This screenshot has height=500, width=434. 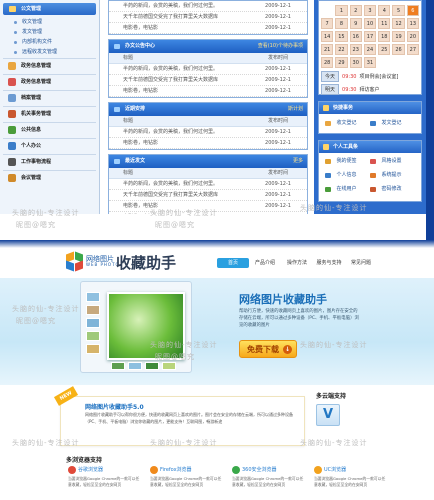 I want to click on calendar-day: 29, so click(x=341, y=62).